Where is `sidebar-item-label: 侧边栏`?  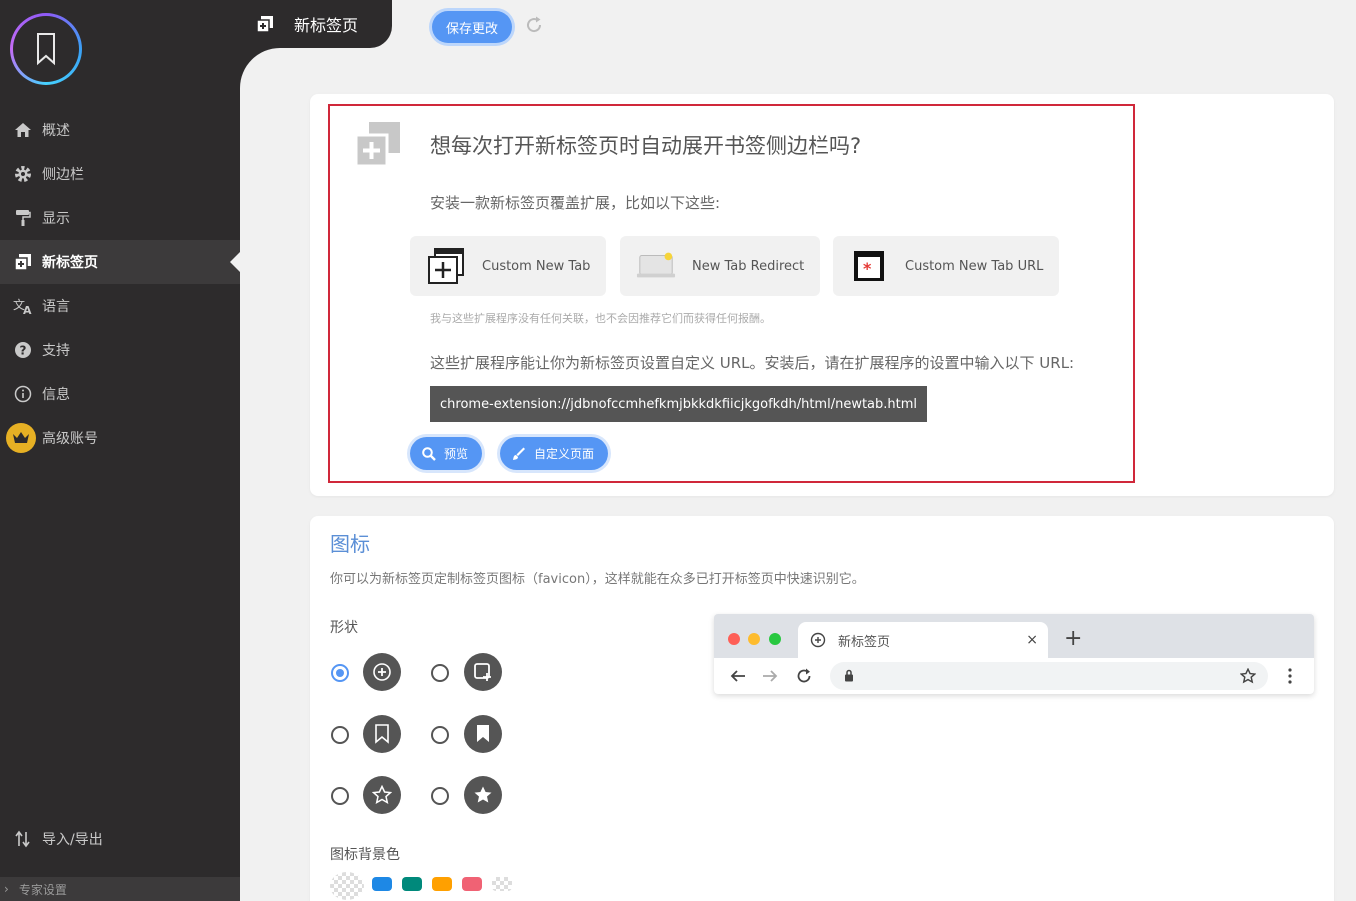 sidebar-item-label: 侧边栏 is located at coordinates (63, 175).